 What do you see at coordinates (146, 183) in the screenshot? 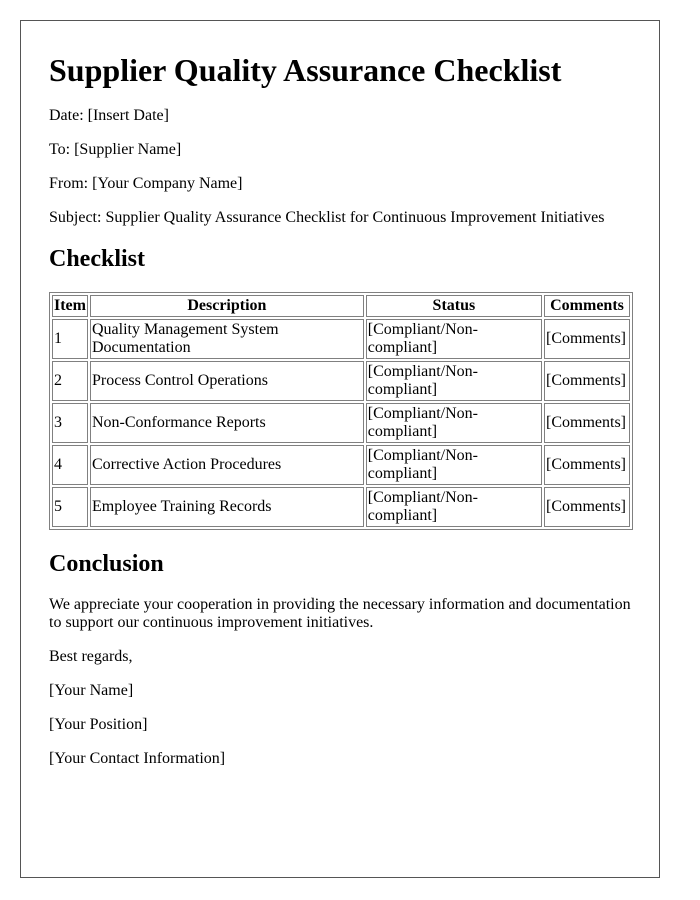
I see `from-line: From: [Your Company Name]` at bounding box center [146, 183].